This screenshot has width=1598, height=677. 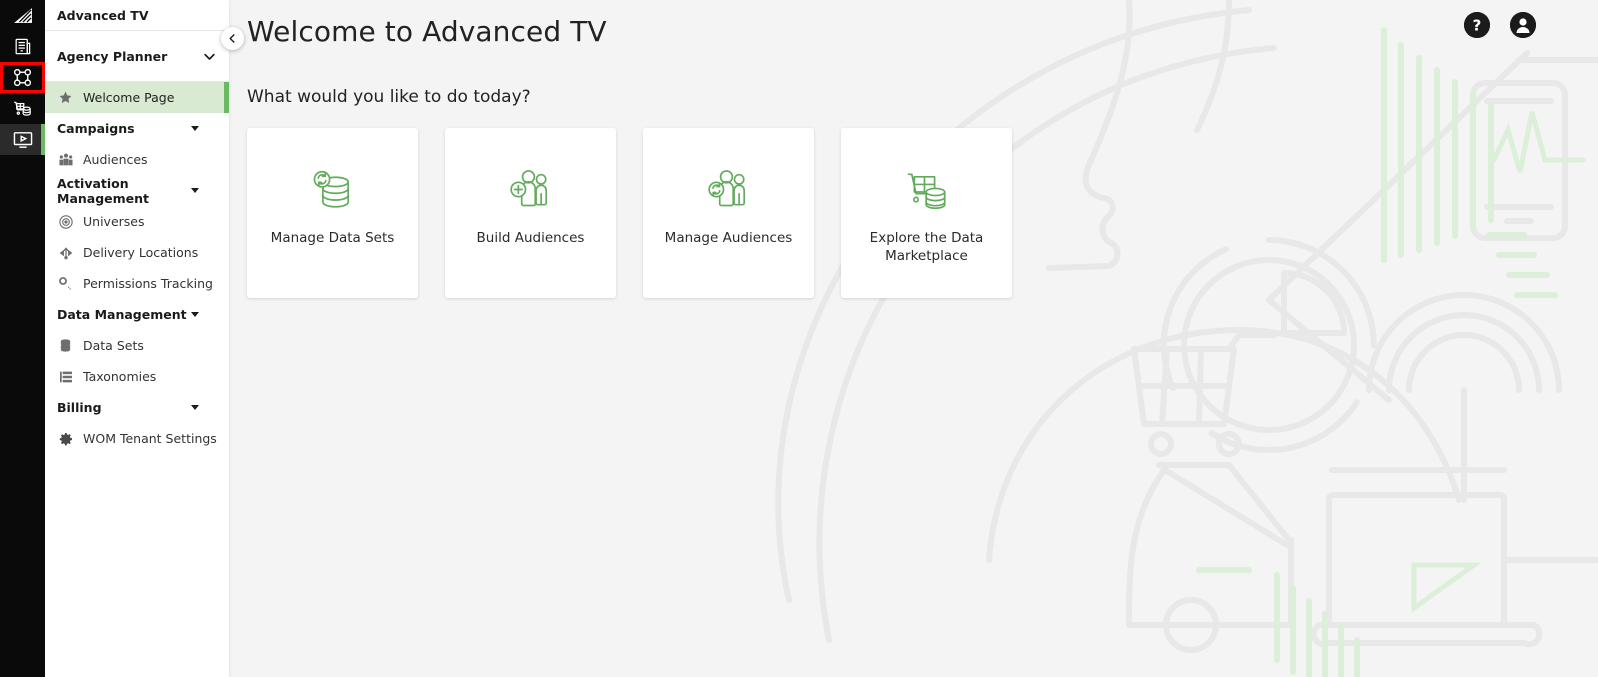 What do you see at coordinates (22, 15) in the screenshot?
I see `app-logo-icon` at bounding box center [22, 15].